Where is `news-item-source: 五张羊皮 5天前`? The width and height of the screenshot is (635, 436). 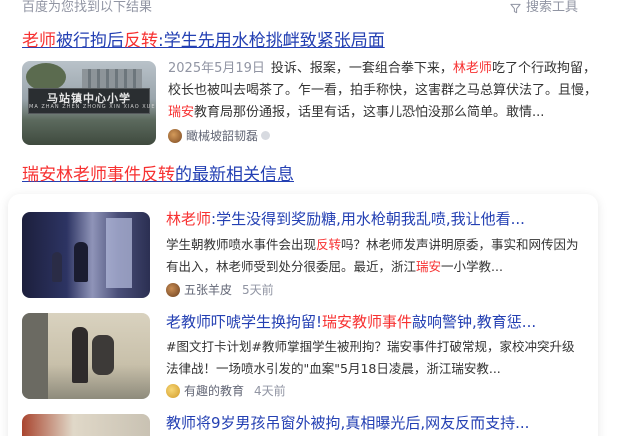
news-item-source: 五张羊皮 5天前 is located at coordinates (220, 289).